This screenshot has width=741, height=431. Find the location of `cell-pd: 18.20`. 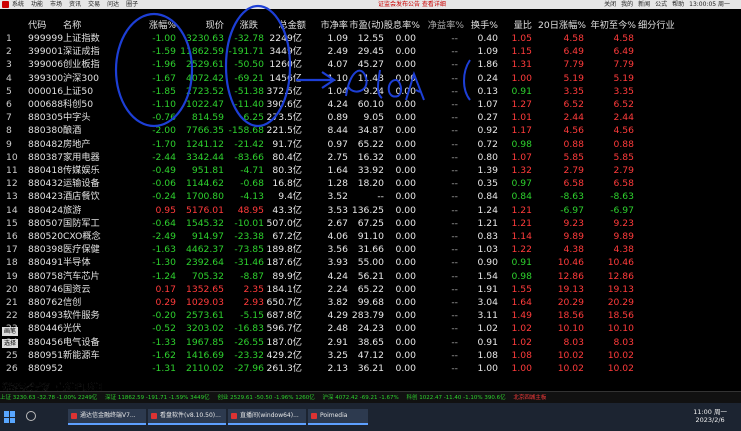

cell-pd: 18.20 is located at coordinates (370, 184).